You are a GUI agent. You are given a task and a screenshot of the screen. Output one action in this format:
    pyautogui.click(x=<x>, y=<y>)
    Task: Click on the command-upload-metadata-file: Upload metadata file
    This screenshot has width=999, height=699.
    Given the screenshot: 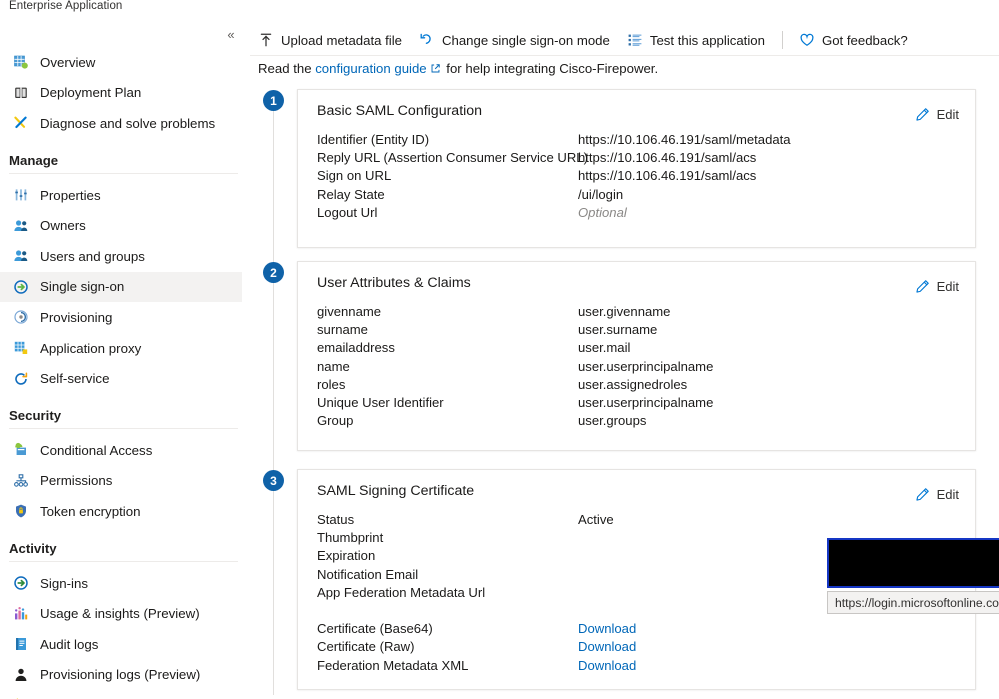 What is the action you would take?
    pyautogui.click(x=330, y=40)
    